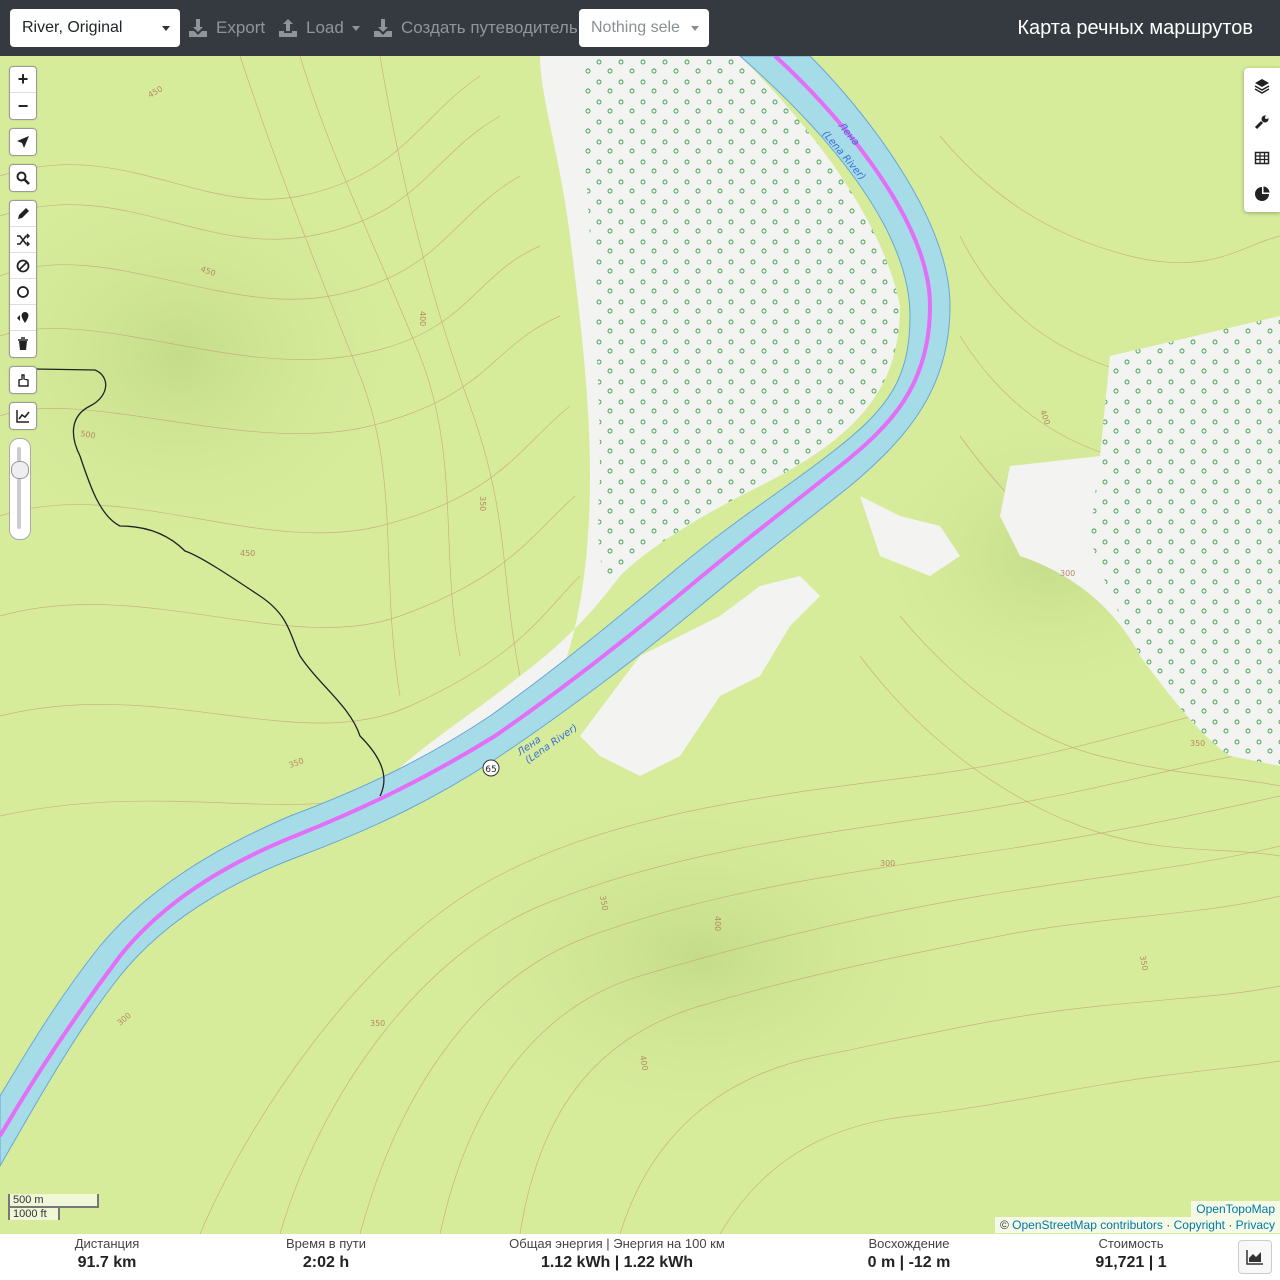  I want to click on tile-attribution: OpenTopoMap, so click(1235, 1209).